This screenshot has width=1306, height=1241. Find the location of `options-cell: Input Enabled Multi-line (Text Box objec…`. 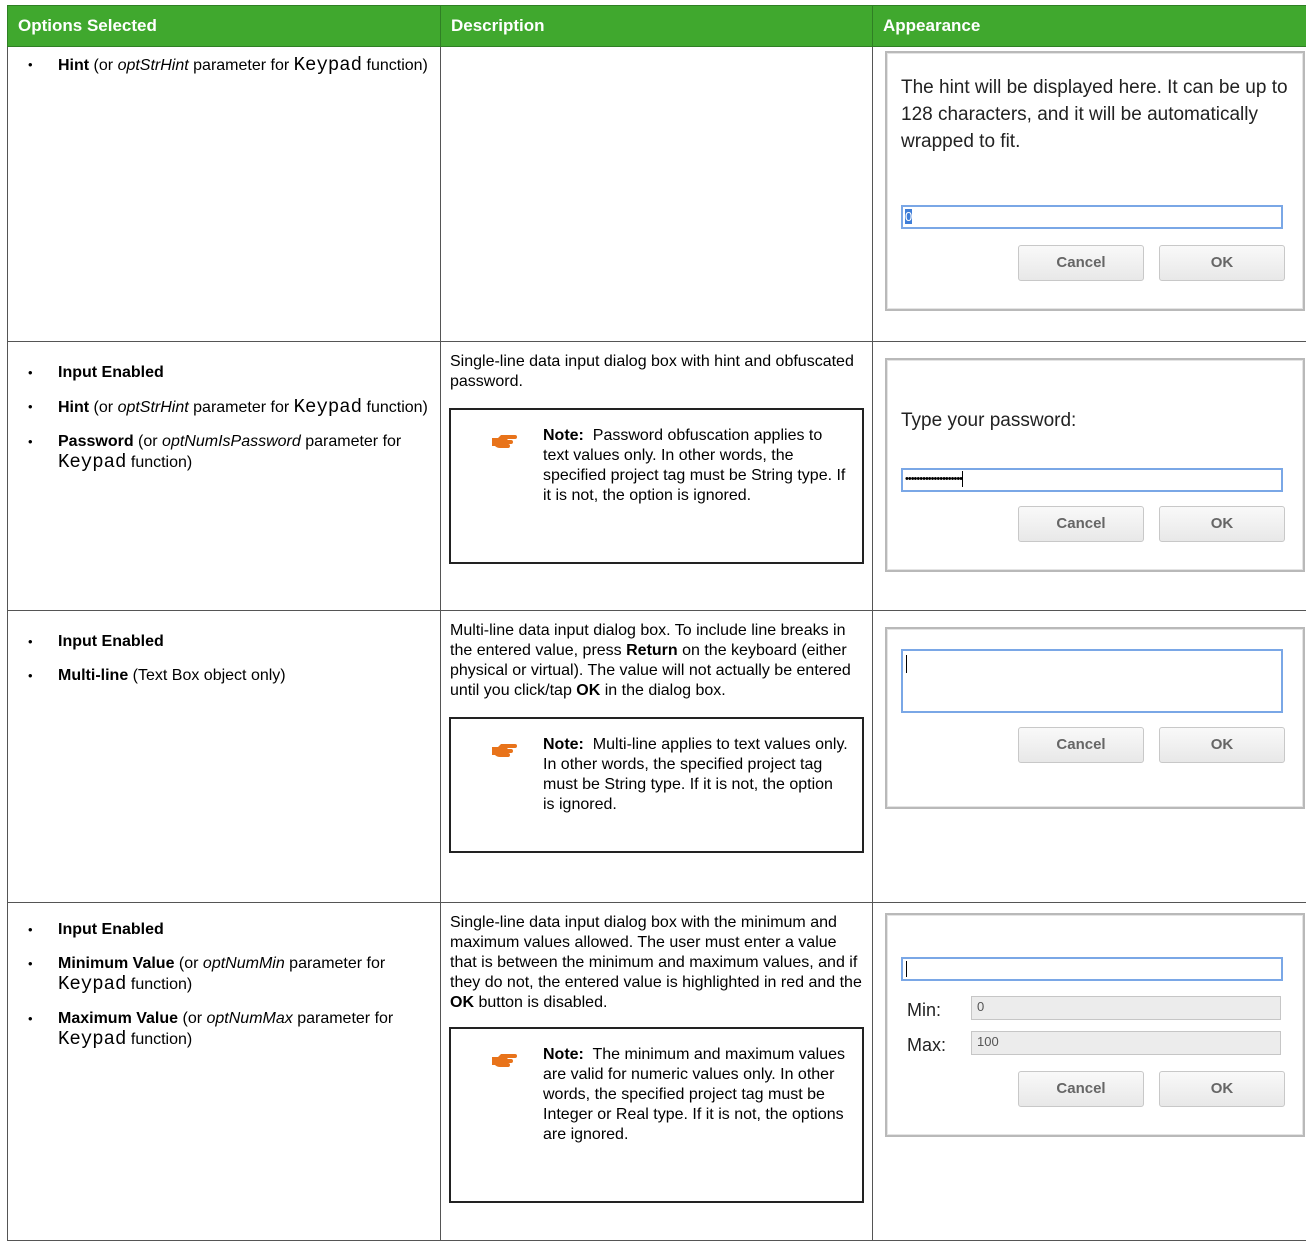

options-cell: Input Enabled Multi-line (Text Box objec… is located at coordinates (224, 757).